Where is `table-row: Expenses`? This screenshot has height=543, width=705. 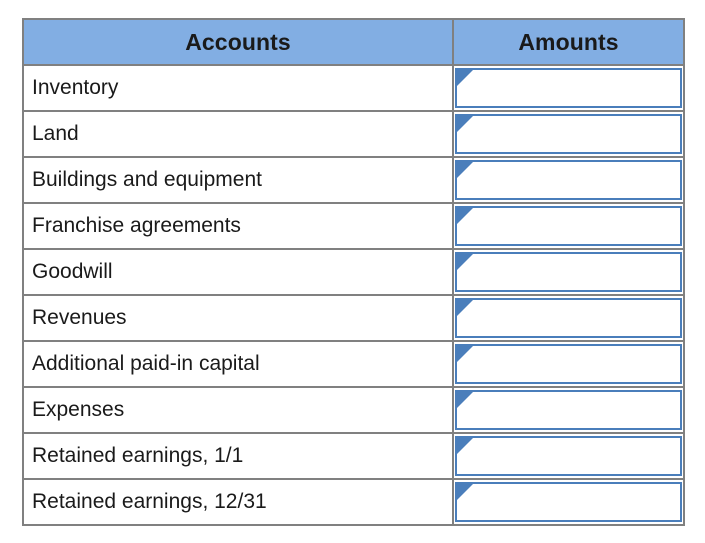 table-row: Expenses is located at coordinates (353, 410).